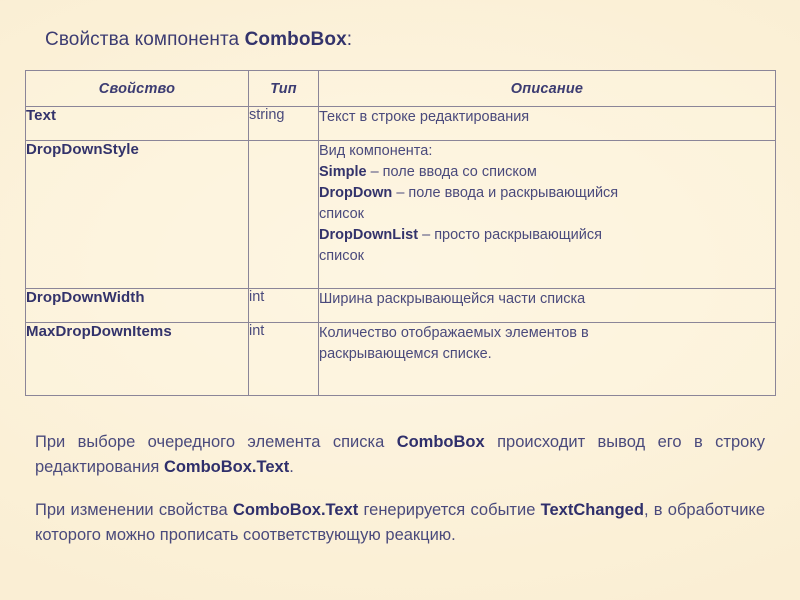 This screenshot has width=800, height=600. What do you see at coordinates (510, 235) in the screenshot?
I see `description-text: – просто раскрывающийся` at bounding box center [510, 235].